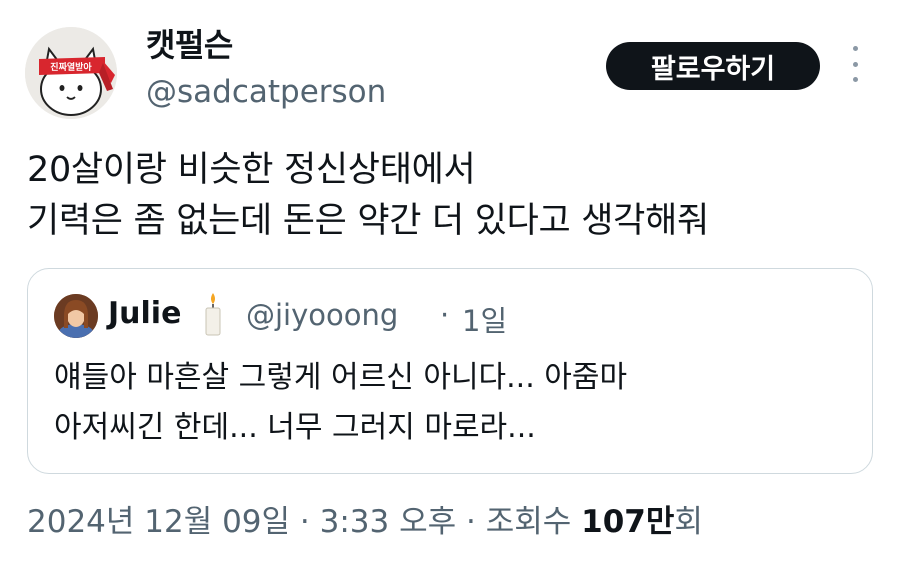 This screenshot has height=565, width=900. I want to click on author-avatar: 진짜열받아, so click(71, 73).